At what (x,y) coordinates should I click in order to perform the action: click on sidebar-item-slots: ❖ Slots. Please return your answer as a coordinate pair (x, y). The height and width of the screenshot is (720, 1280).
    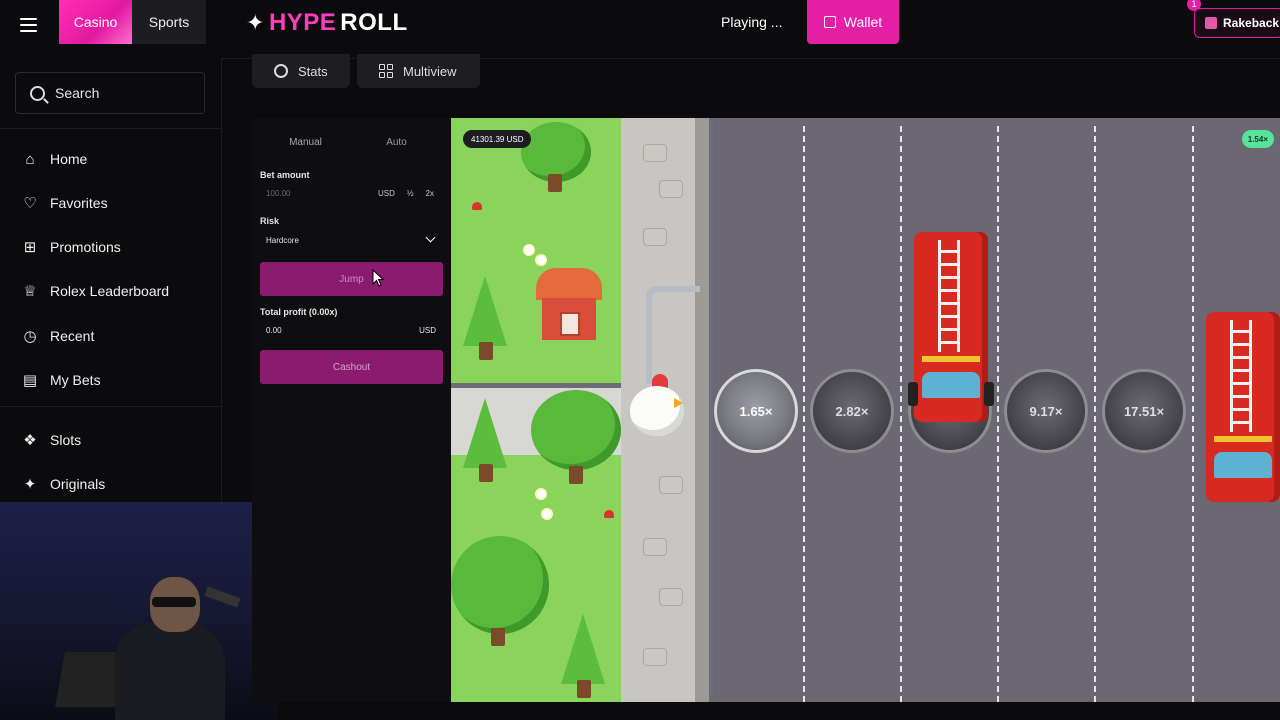
    Looking at the image, I should click on (51, 440).